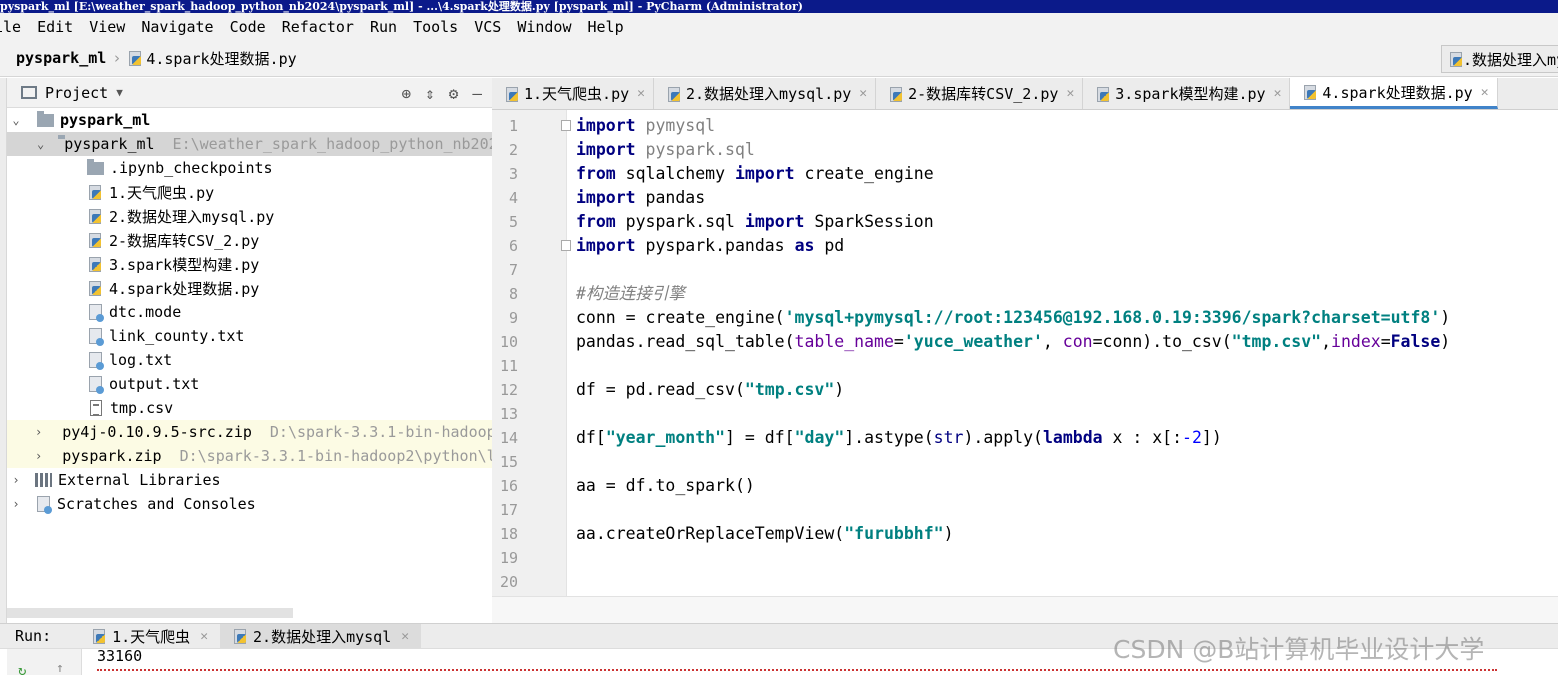  What do you see at coordinates (430, 93) in the screenshot?
I see `collapse-all-icon: ⇕` at bounding box center [430, 93].